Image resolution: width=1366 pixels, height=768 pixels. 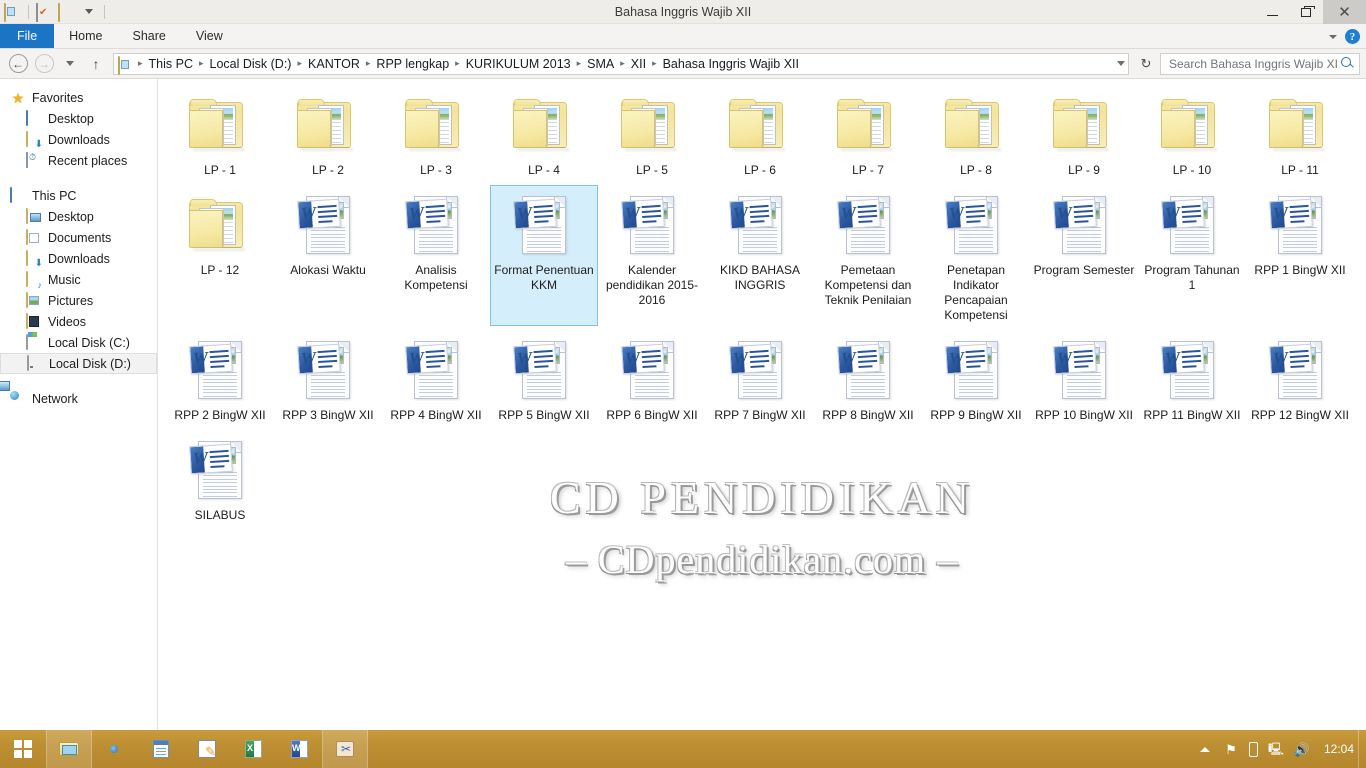 What do you see at coordinates (976, 378) in the screenshot?
I see `file-item: W RPP 9 BingW XII` at bounding box center [976, 378].